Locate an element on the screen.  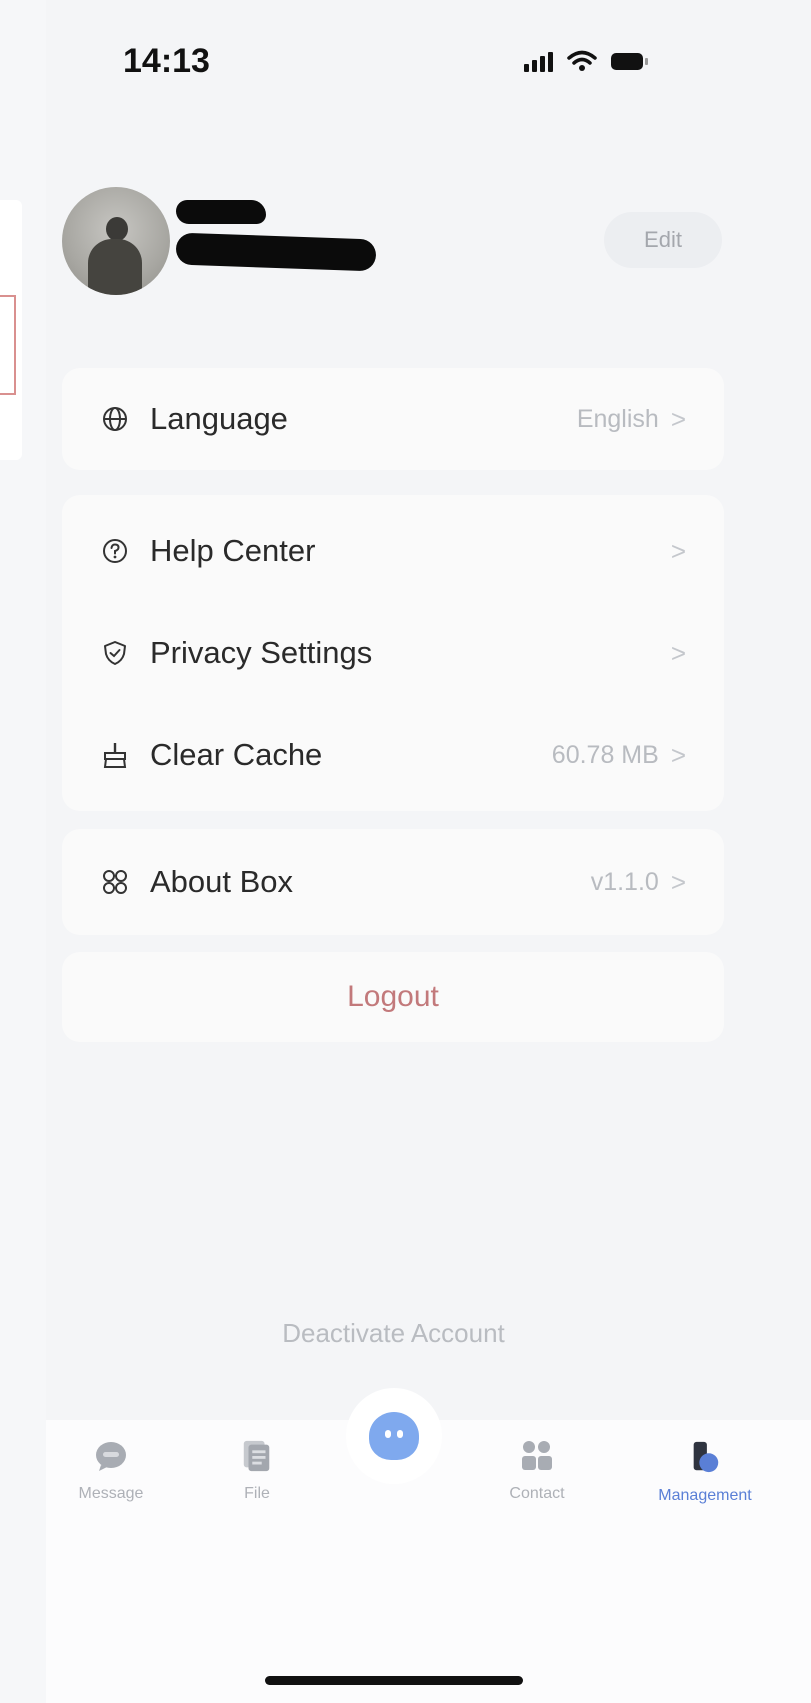
language-value: English is located at coordinates (617, 418).